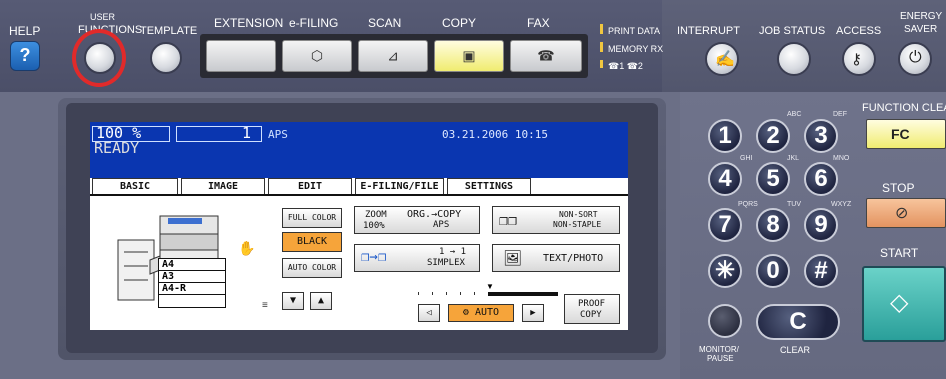 The height and width of the screenshot is (379, 946). Describe the element at coordinates (725, 271) in the screenshot. I see `key-asterisk: ✳` at that location.